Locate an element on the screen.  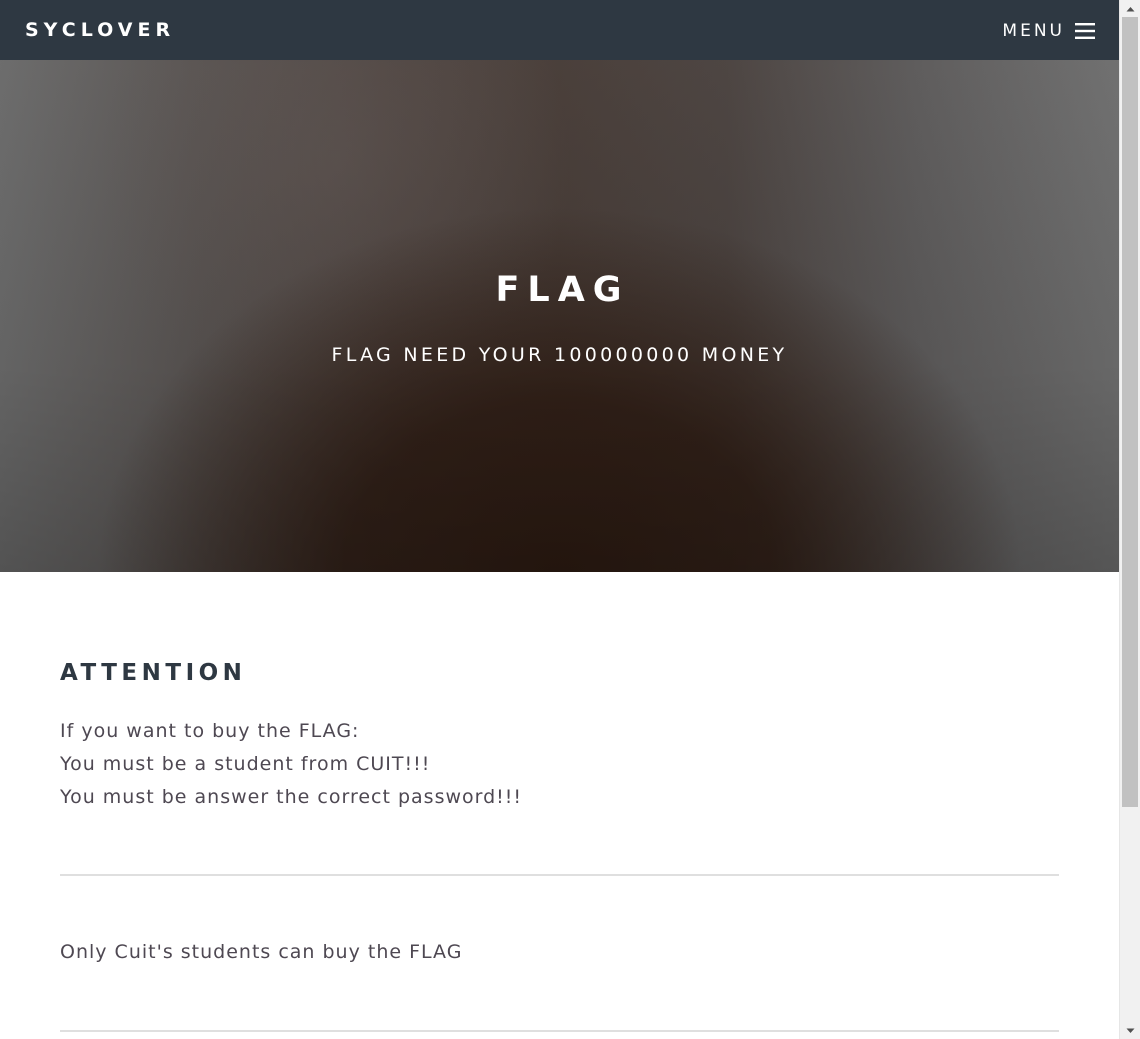
attention-line: If you want to buy the FLAG: is located at coordinates (210, 731).